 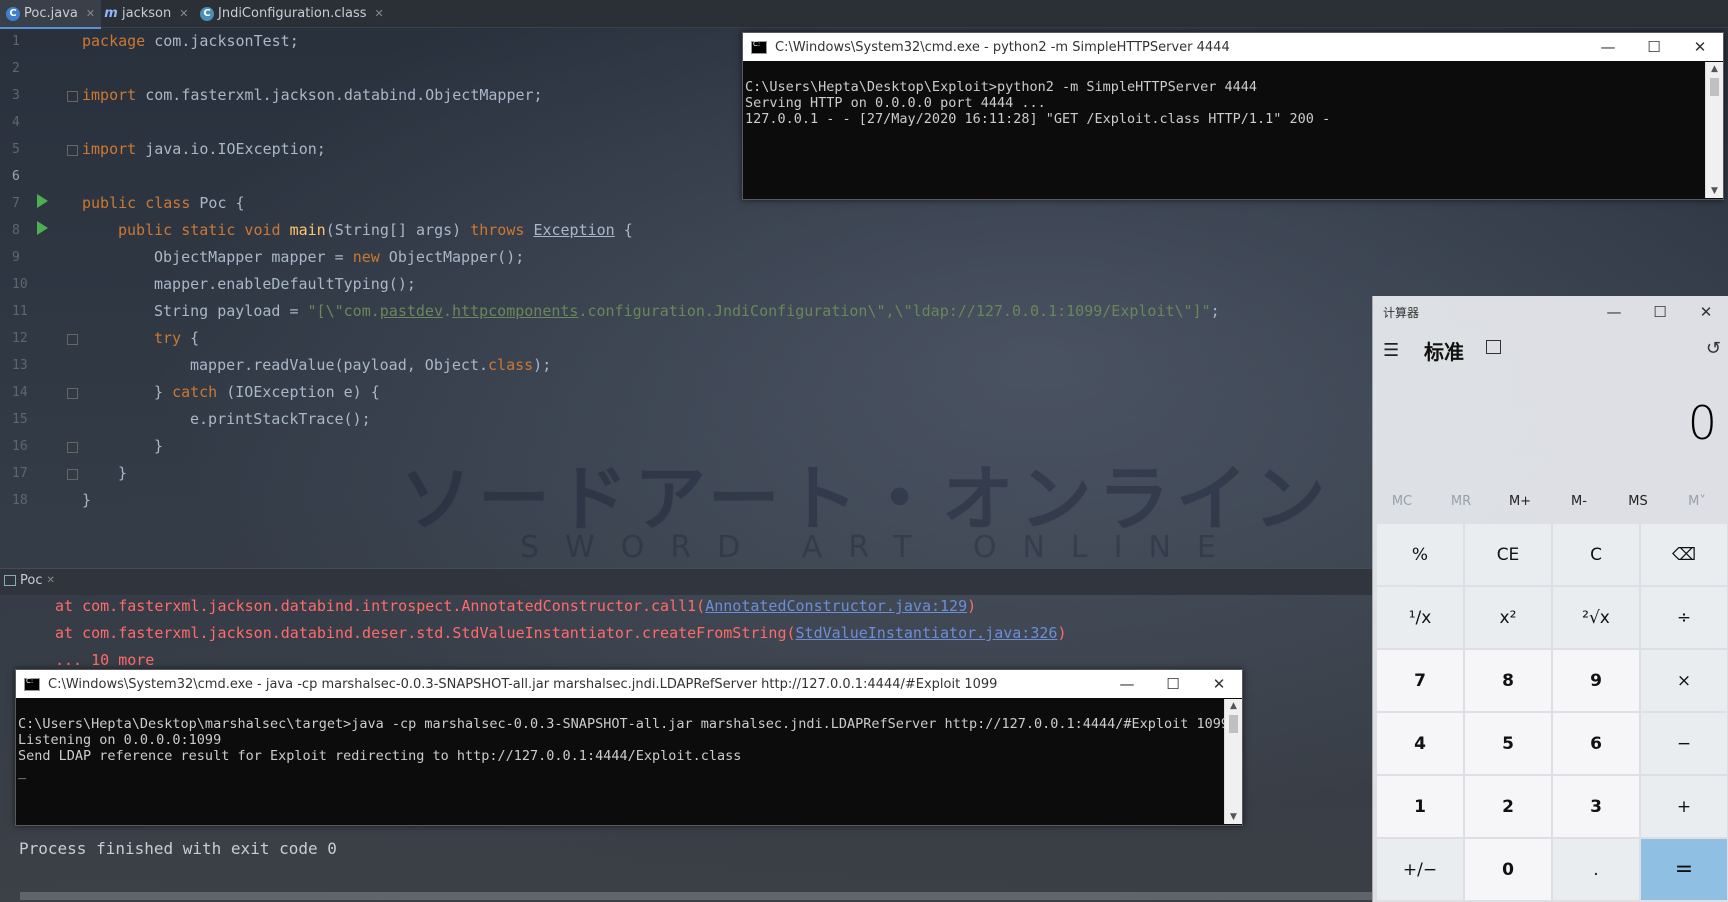 I want to click on square-button: x², so click(x=1508, y=617).